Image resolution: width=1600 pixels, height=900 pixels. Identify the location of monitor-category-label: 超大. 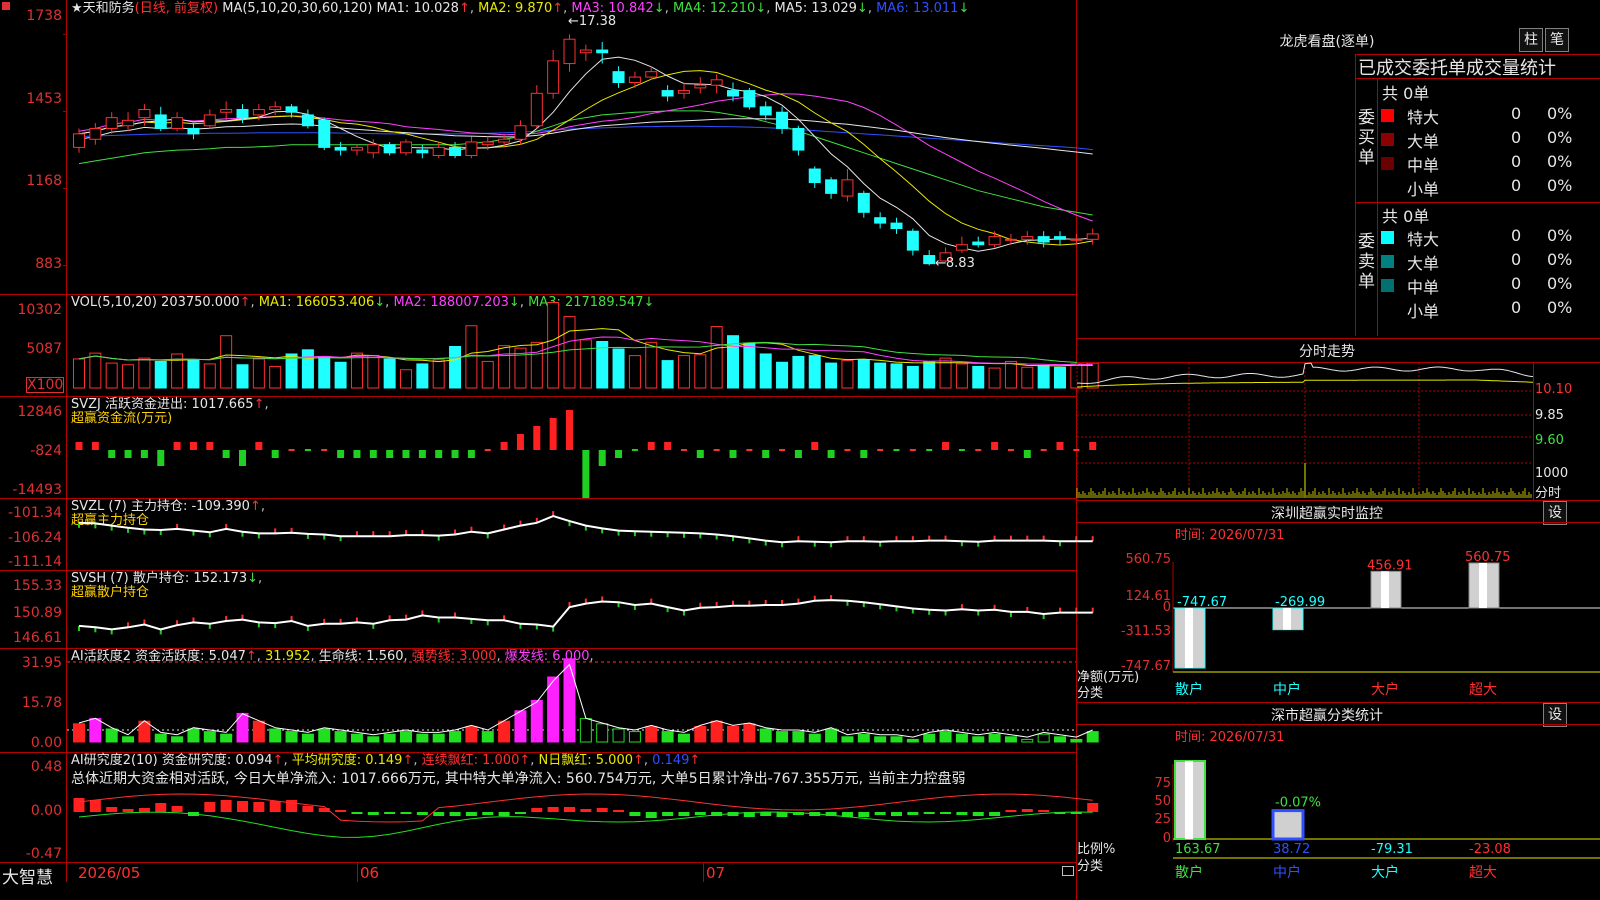
(1483, 690).